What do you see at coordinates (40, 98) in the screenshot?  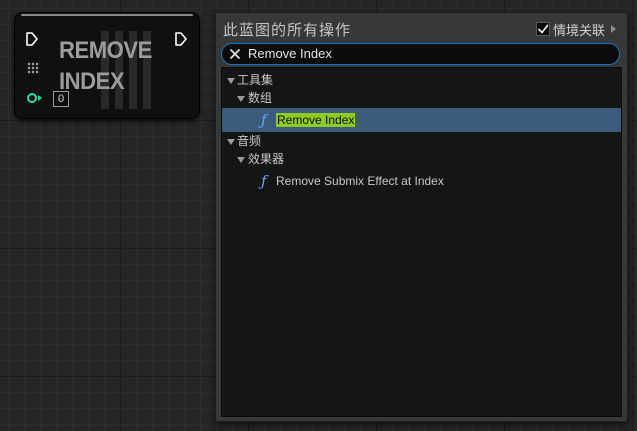 I see `index-pin-arrow-icon` at bounding box center [40, 98].